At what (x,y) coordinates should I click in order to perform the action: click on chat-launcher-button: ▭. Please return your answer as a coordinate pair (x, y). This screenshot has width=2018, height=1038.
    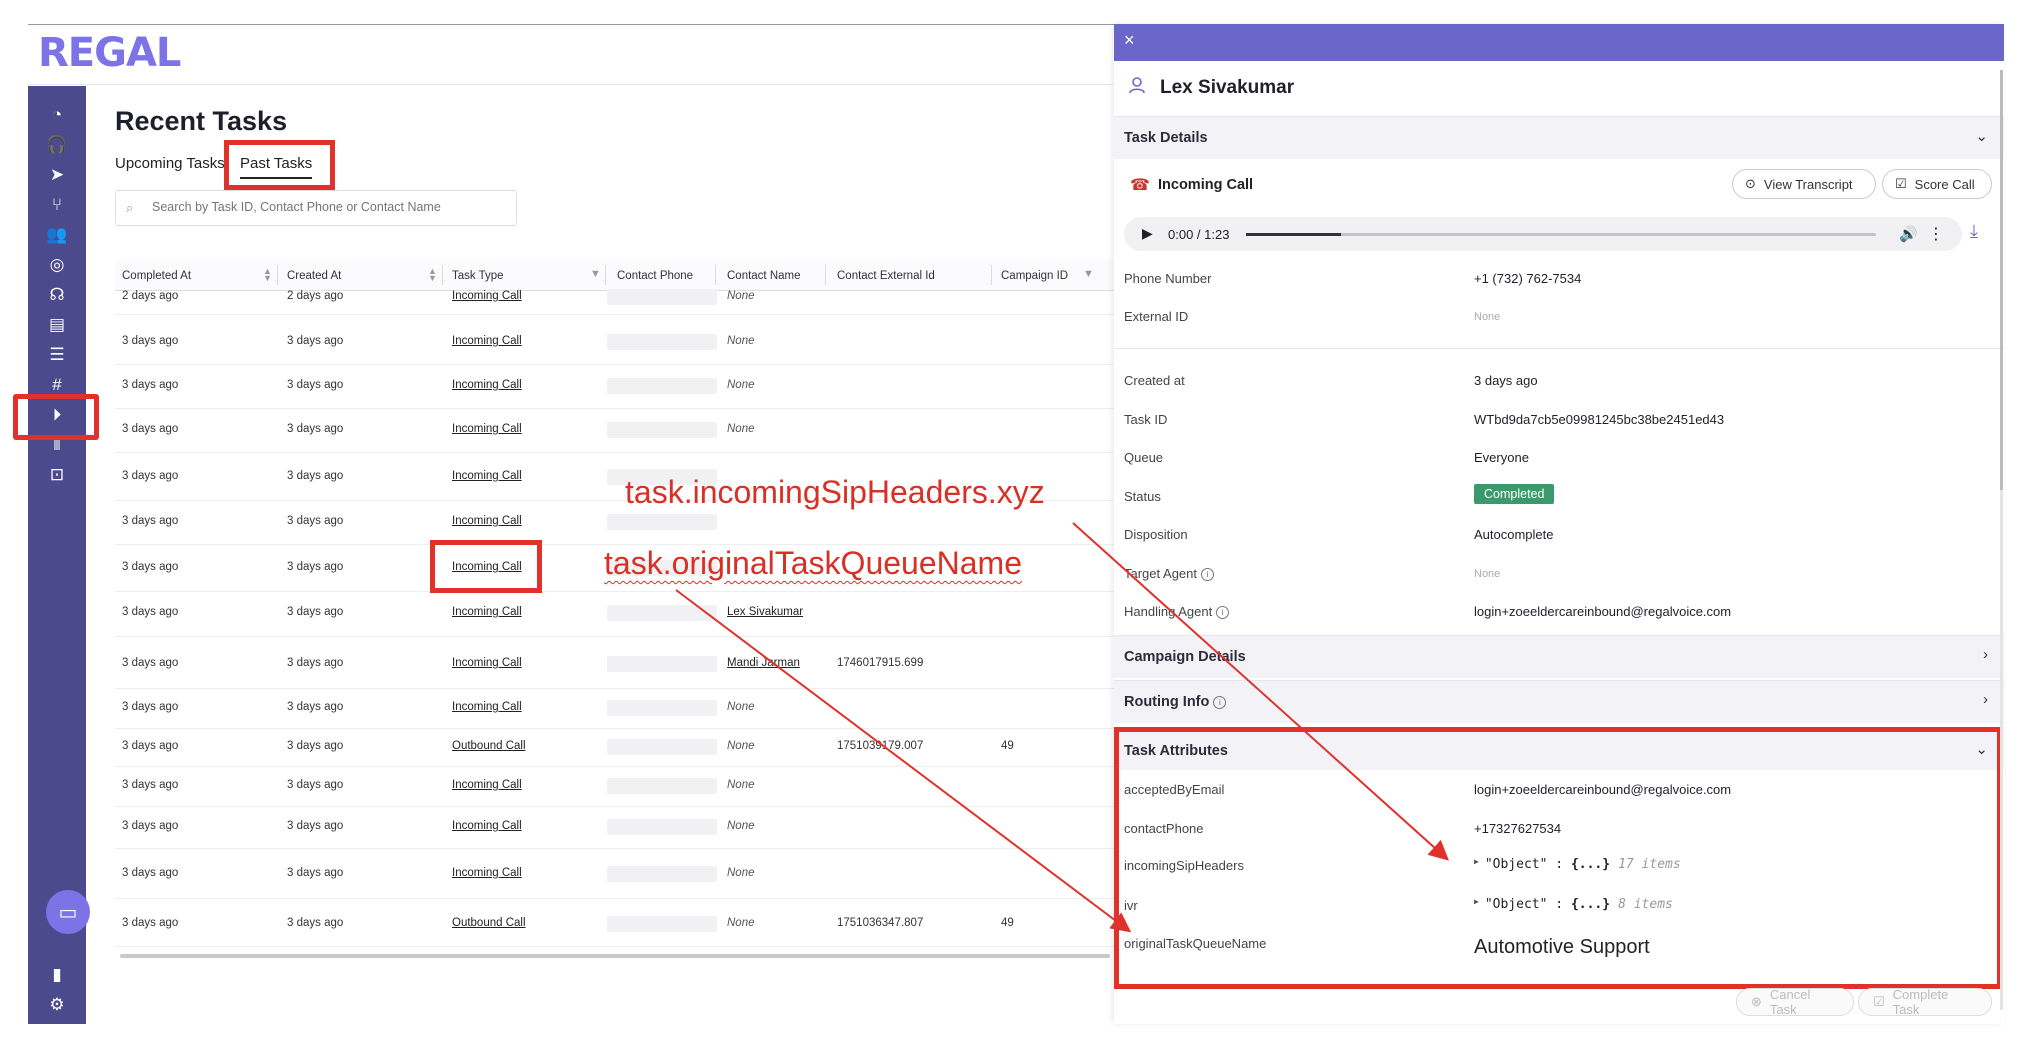
    Looking at the image, I should click on (68, 912).